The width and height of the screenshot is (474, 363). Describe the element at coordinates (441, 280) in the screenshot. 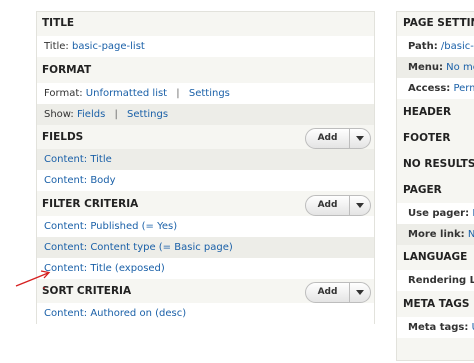

I see `rendering-label: Rendering La` at that location.